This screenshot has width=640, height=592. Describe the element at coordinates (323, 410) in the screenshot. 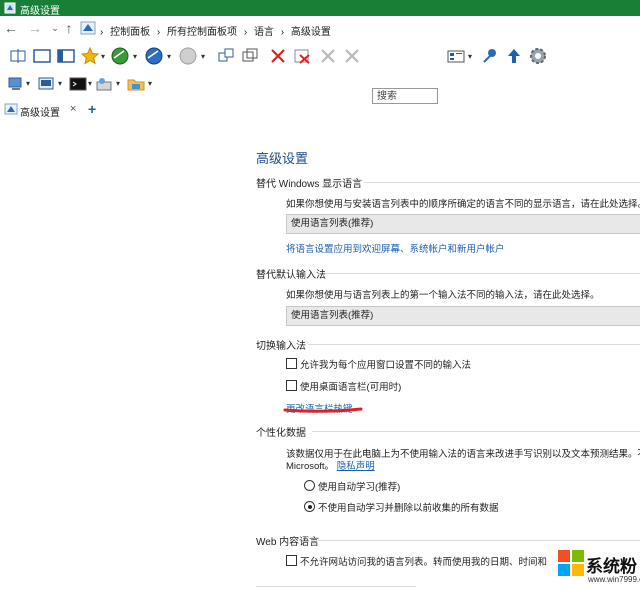

I see `annotation-underline` at that location.